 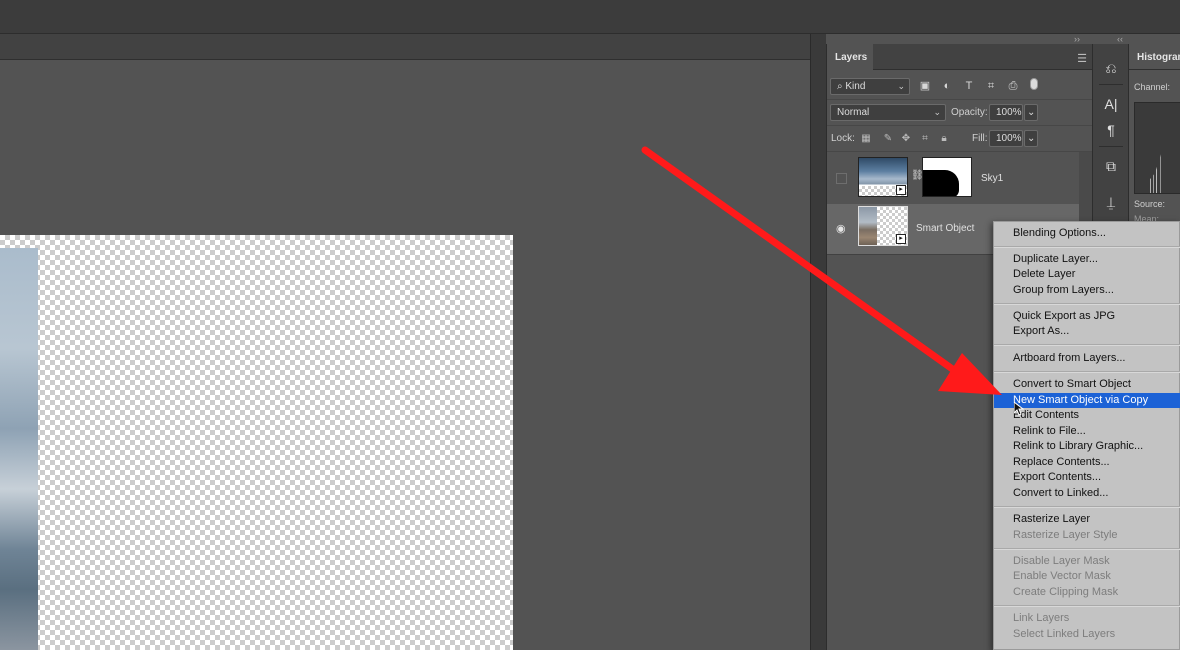 I want to click on lock-artboard-icon: ⌗, so click(x=925, y=139).